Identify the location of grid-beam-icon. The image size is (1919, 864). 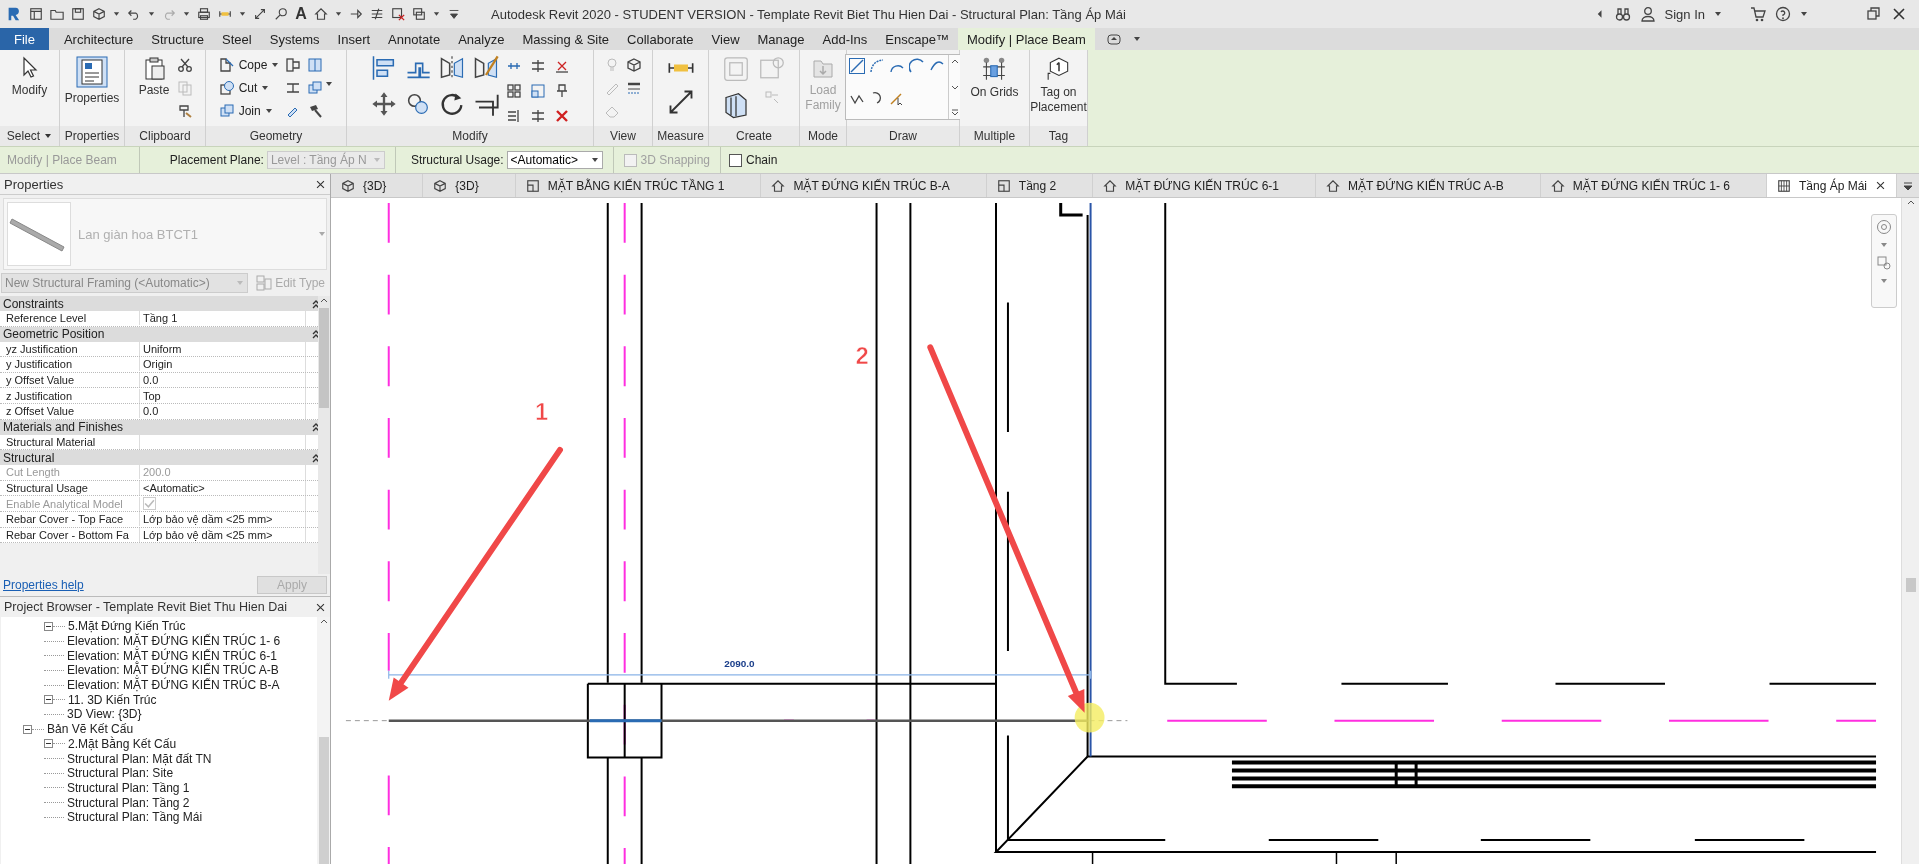
(994, 69).